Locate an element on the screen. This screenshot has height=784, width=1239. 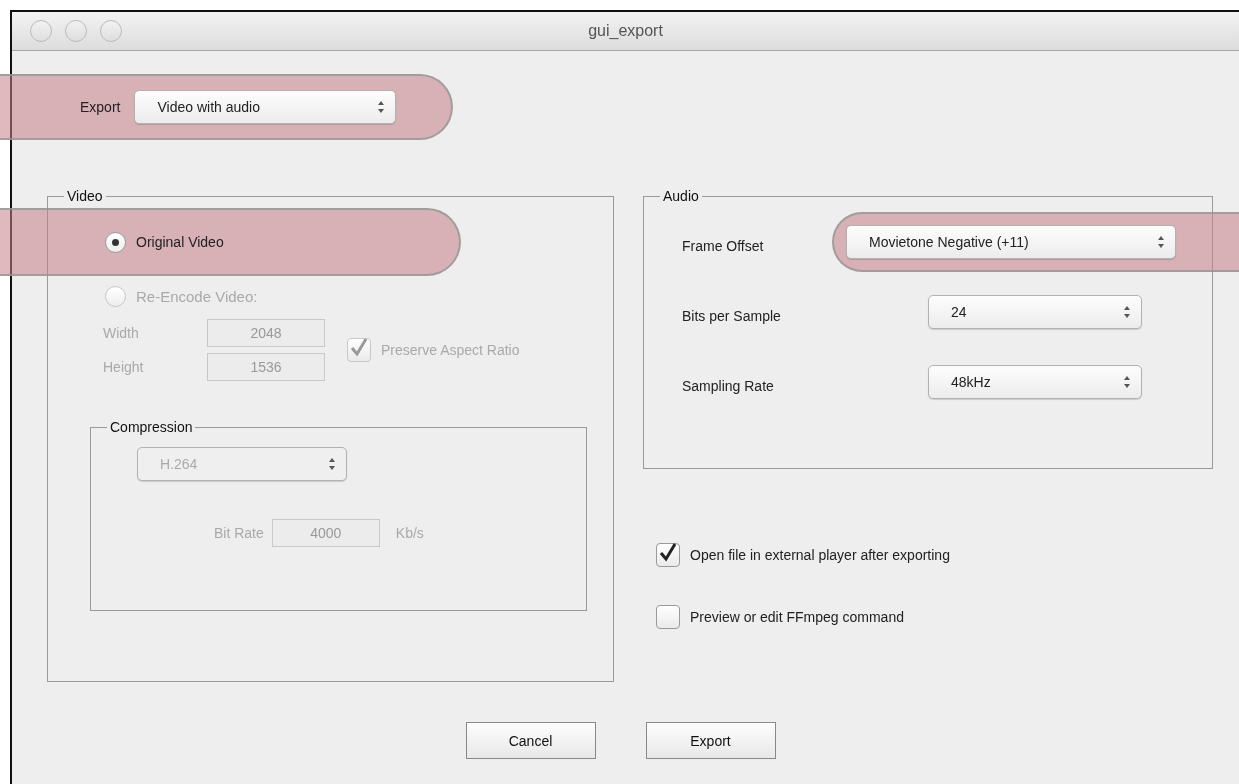
group-title: Audio is located at coordinates (681, 196).